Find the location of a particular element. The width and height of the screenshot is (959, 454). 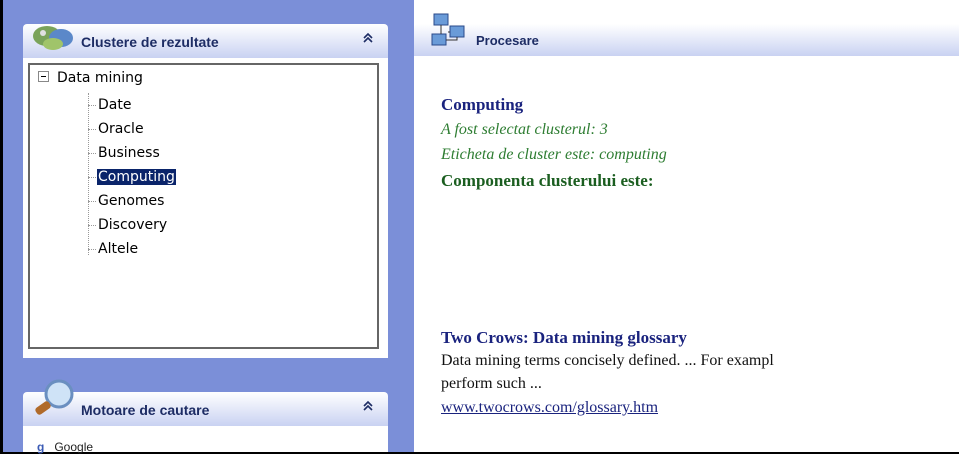

tree-item-business: Business is located at coordinates (124, 153).